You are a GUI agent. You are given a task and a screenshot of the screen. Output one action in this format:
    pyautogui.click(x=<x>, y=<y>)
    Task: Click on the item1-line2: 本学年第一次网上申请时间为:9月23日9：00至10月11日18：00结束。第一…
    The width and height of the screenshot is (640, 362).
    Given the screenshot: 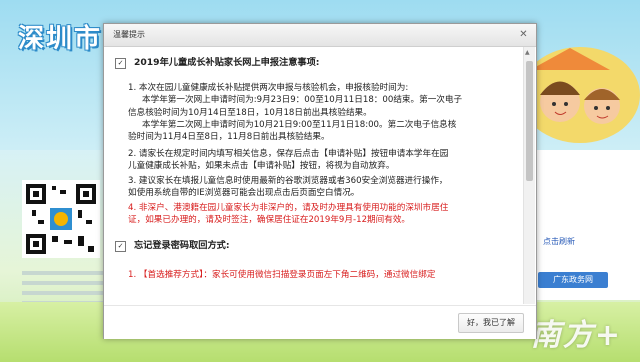 What is the action you would take?
    pyautogui.click(x=302, y=100)
    